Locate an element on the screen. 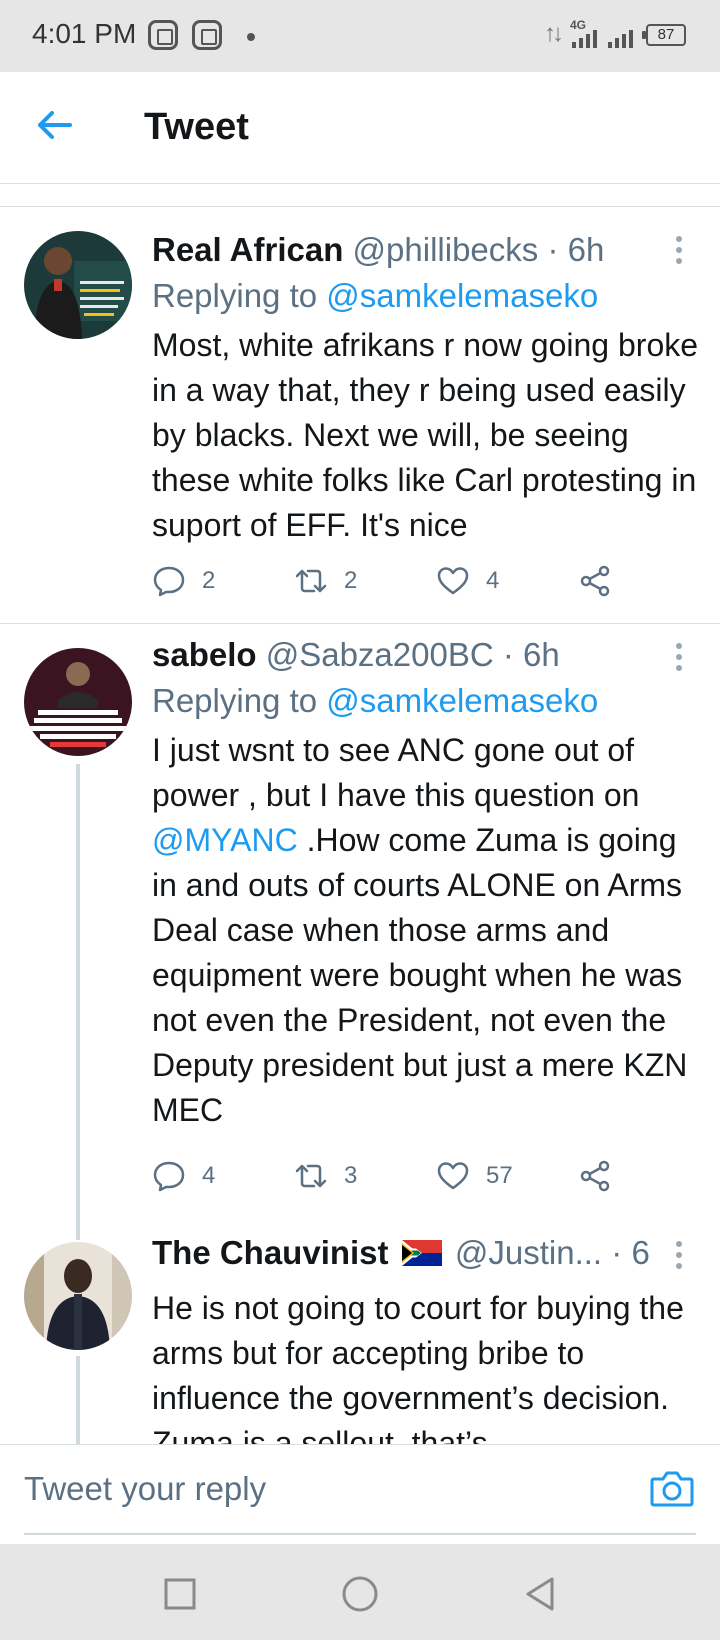  battery-icon: 87 is located at coordinates (664, 35).